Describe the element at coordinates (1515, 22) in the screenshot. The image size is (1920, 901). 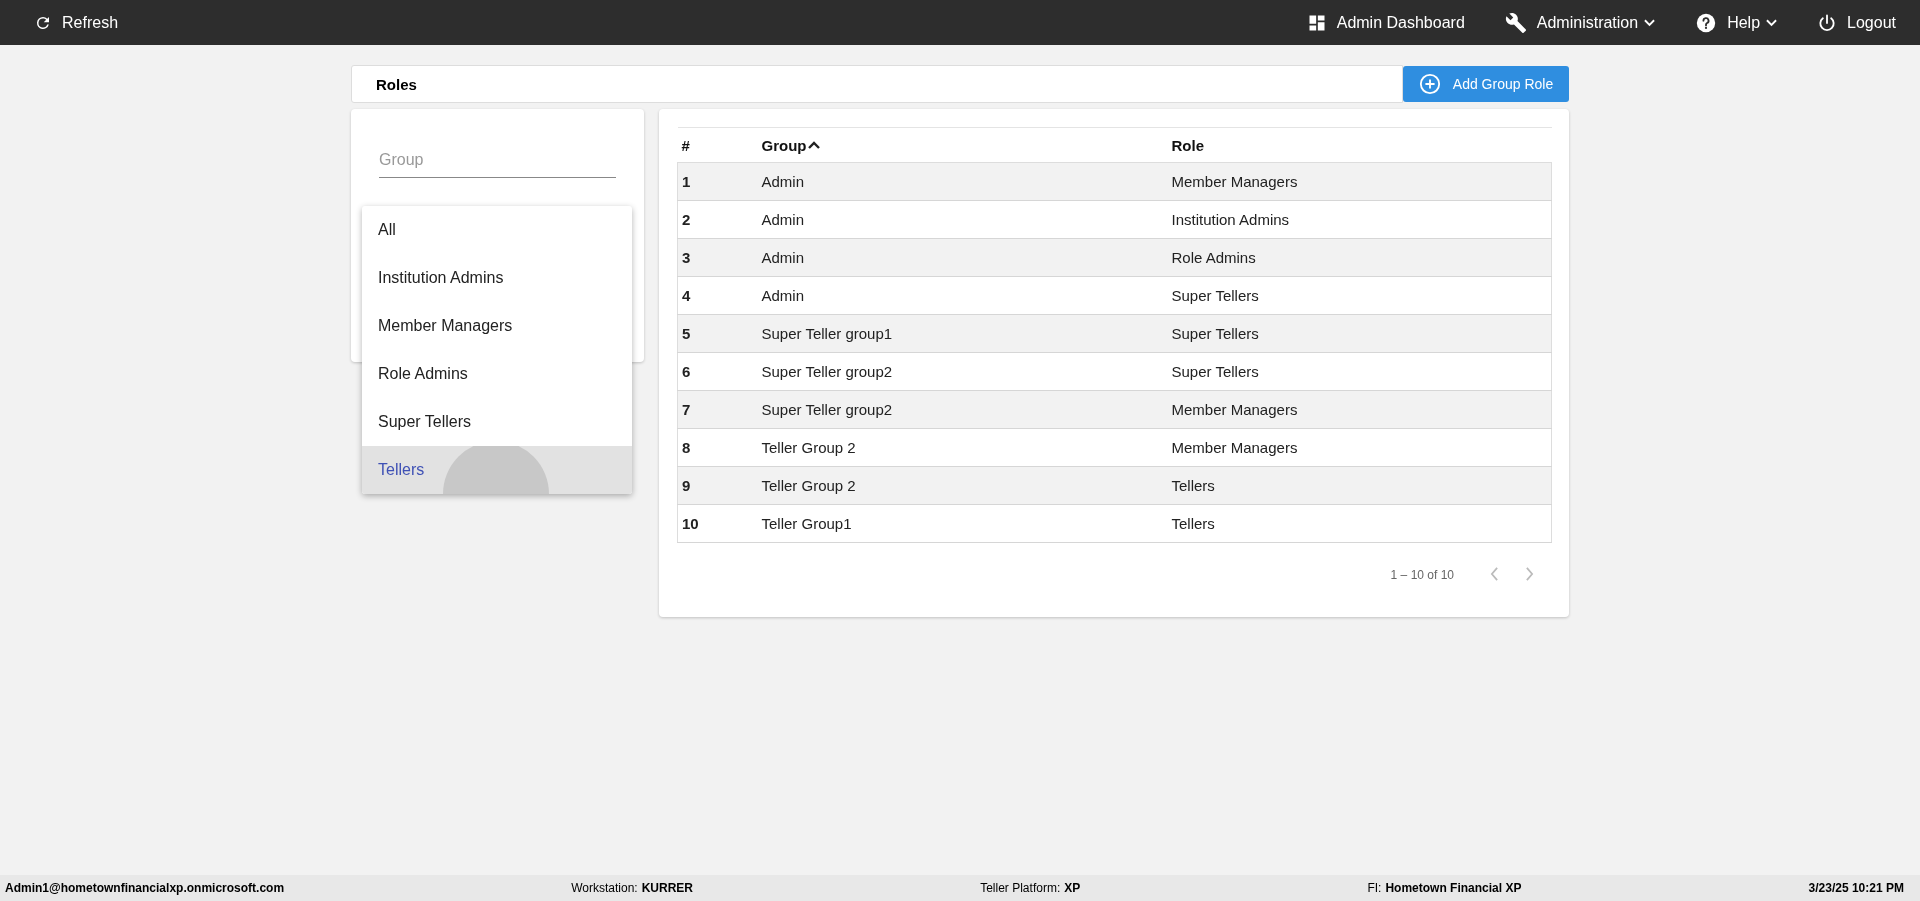
I see `wrench-icon` at that location.